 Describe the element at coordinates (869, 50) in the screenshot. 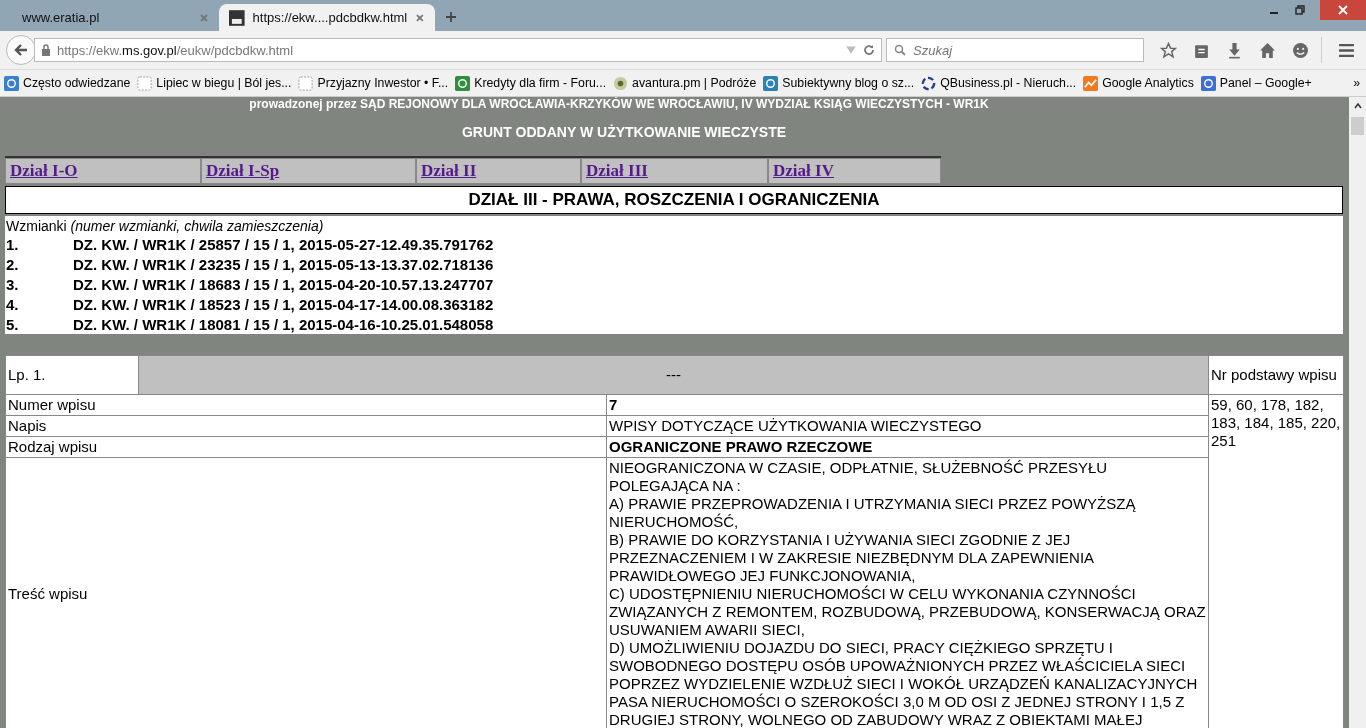

I see `reload-icon` at that location.